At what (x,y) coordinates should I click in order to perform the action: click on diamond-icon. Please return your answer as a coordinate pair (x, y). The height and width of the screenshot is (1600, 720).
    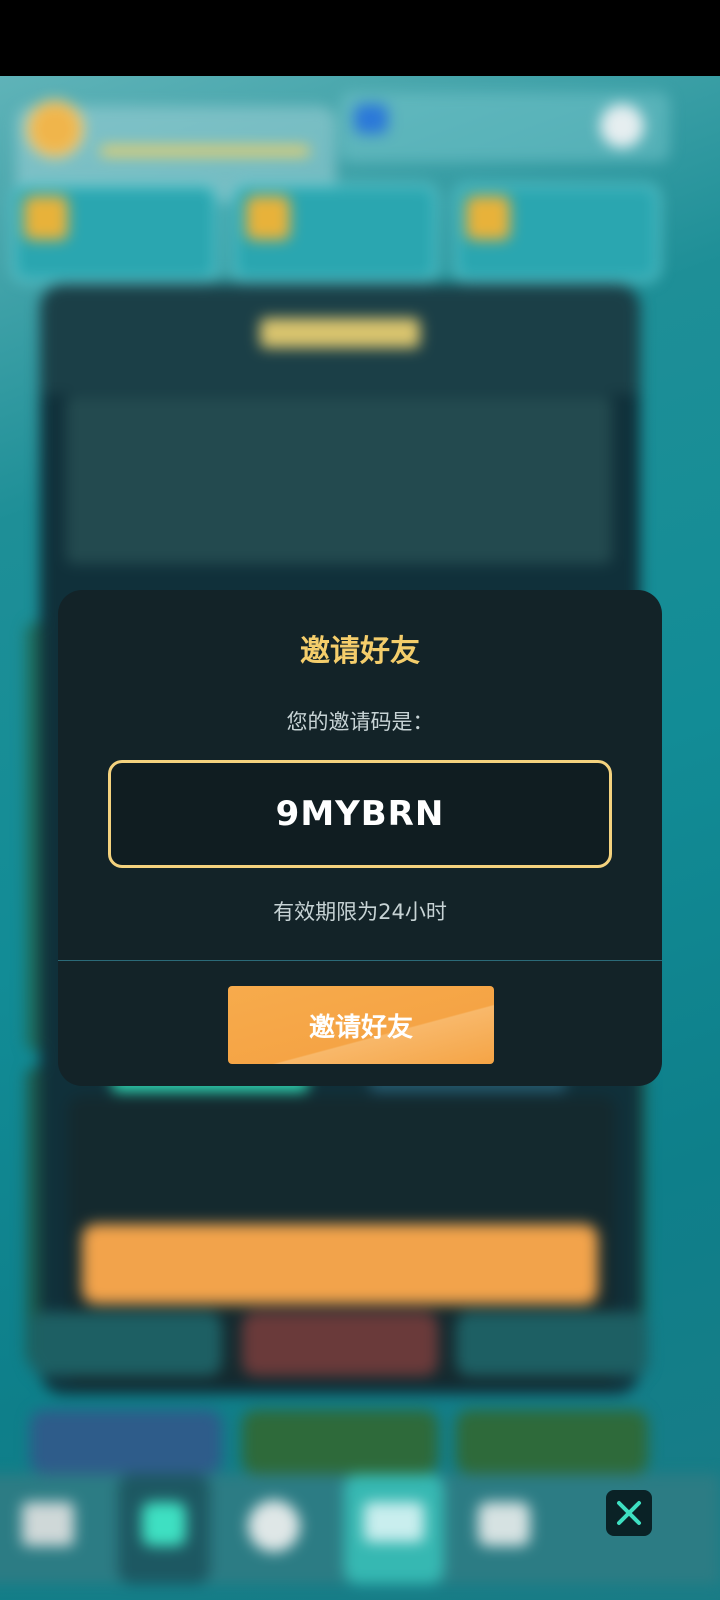
    Looking at the image, I should click on (394, 1522).